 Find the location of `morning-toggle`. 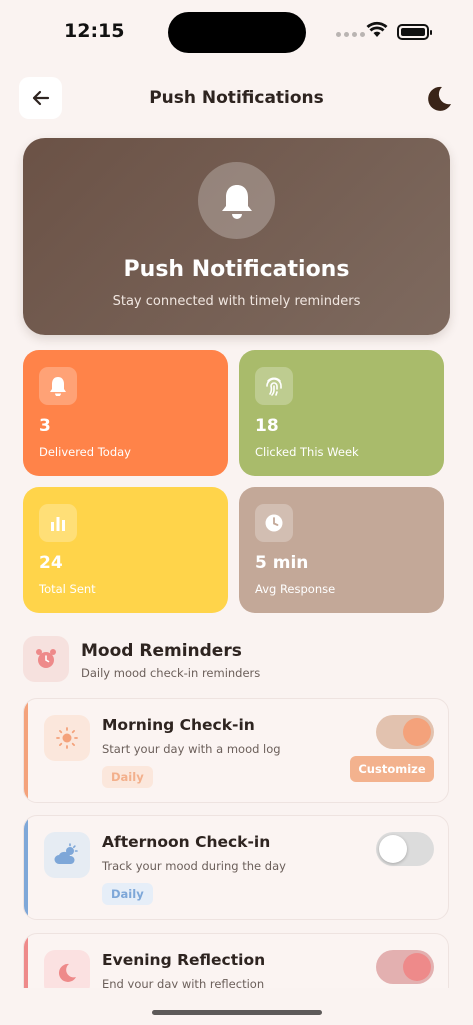

morning-toggle is located at coordinates (405, 732).